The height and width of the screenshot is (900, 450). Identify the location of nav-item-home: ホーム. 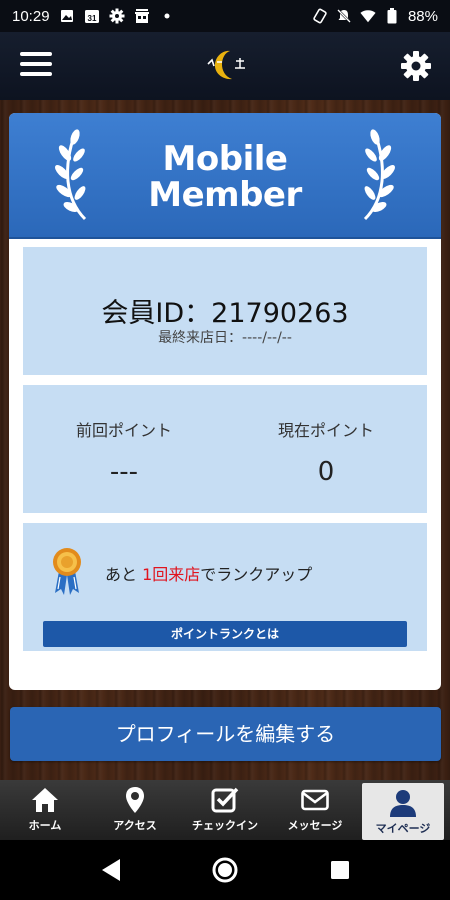
(45, 810).